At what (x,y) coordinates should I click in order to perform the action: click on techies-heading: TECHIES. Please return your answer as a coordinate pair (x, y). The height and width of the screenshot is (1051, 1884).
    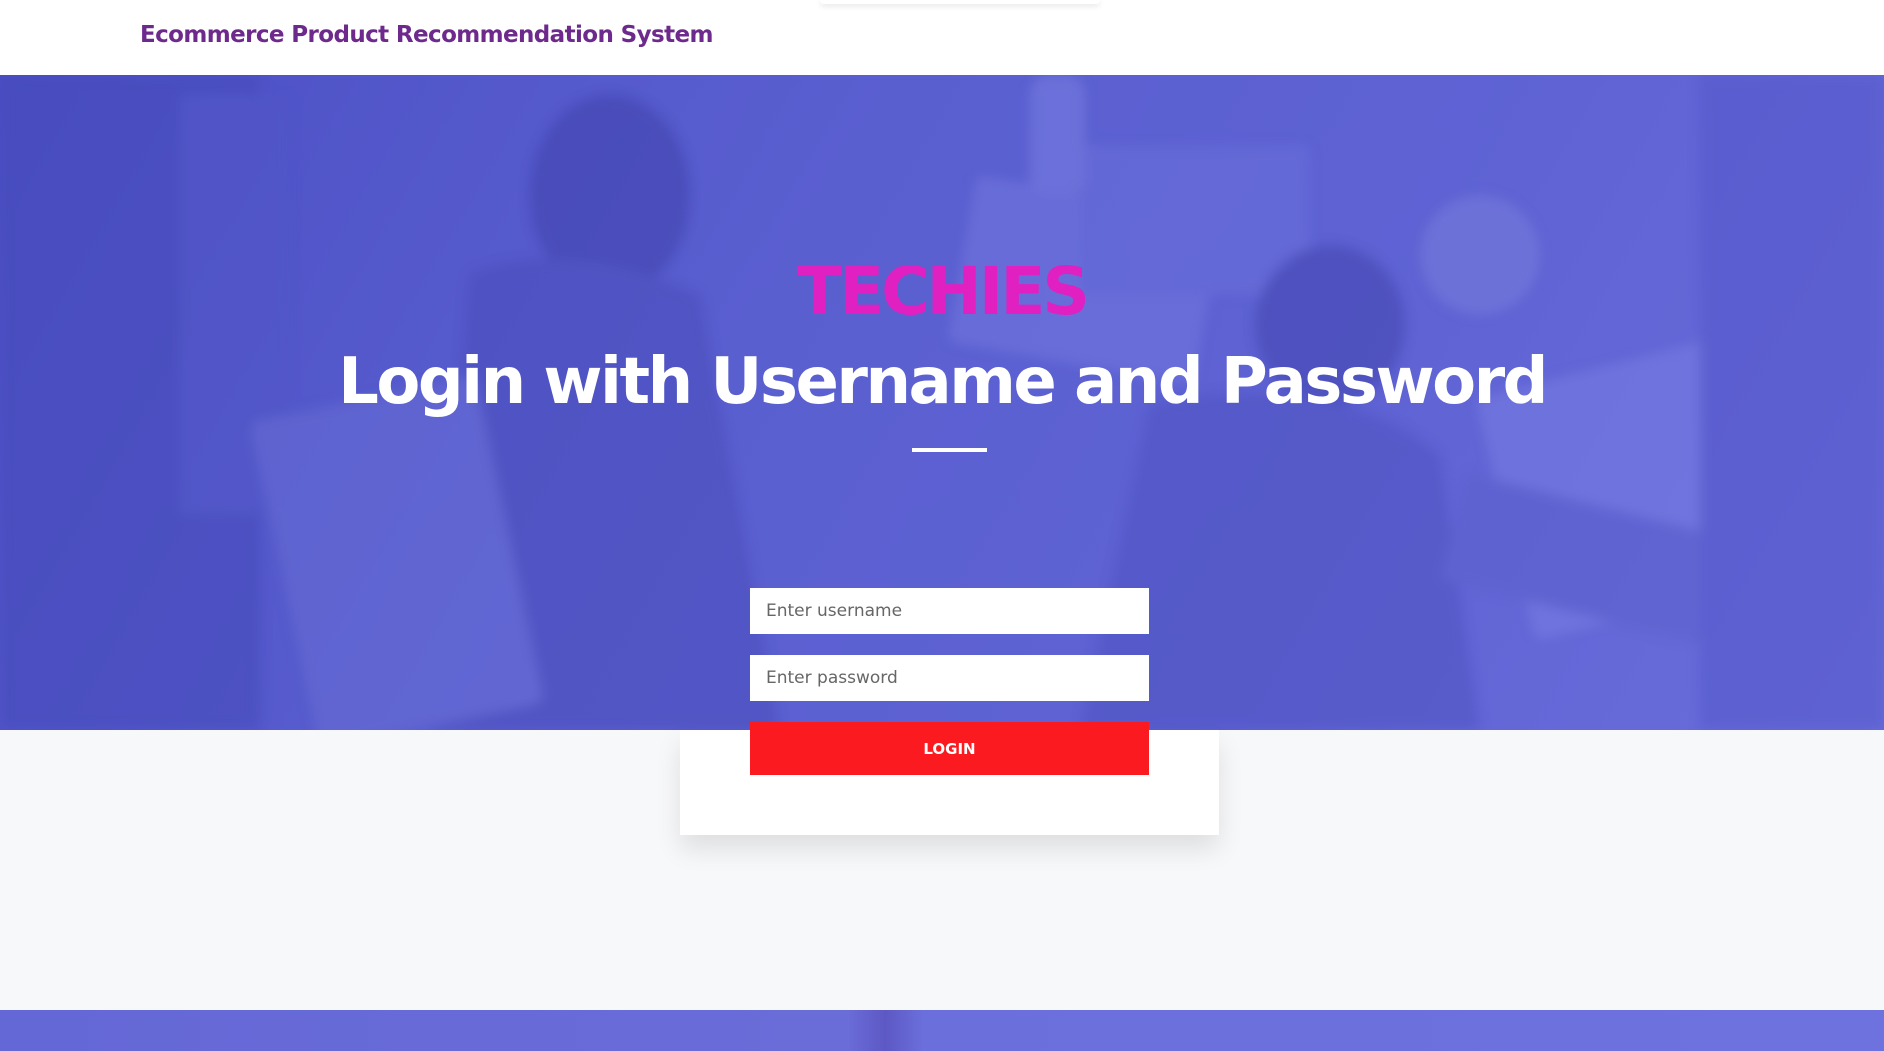
    Looking at the image, I should click on (943, 291).